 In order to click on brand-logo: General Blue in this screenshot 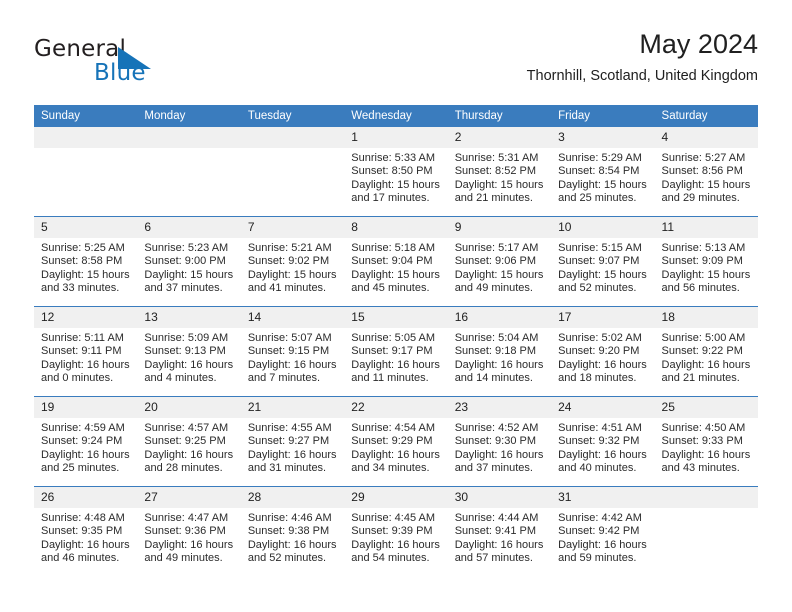, I will do `click(144, 64)`.